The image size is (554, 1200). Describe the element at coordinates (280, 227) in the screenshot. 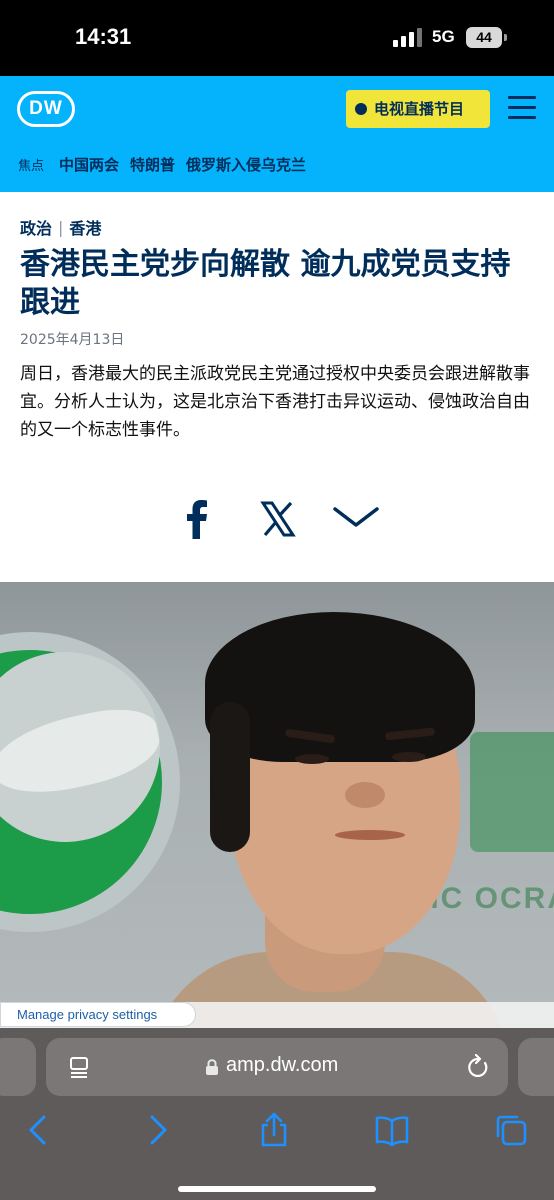

I see `kicker: 政治 | 香港` at that location.